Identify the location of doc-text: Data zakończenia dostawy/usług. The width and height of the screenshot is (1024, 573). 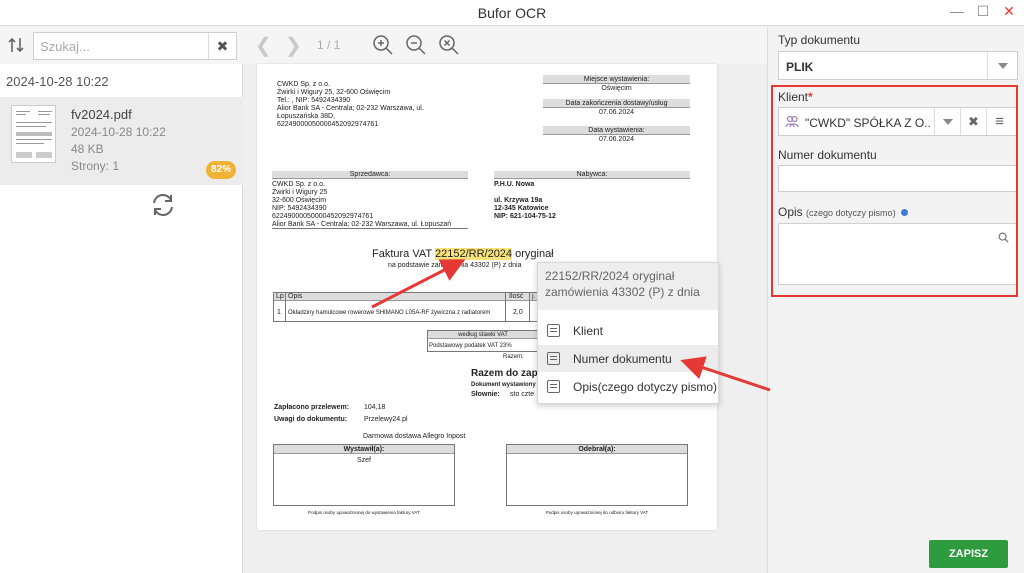
(616, 103).